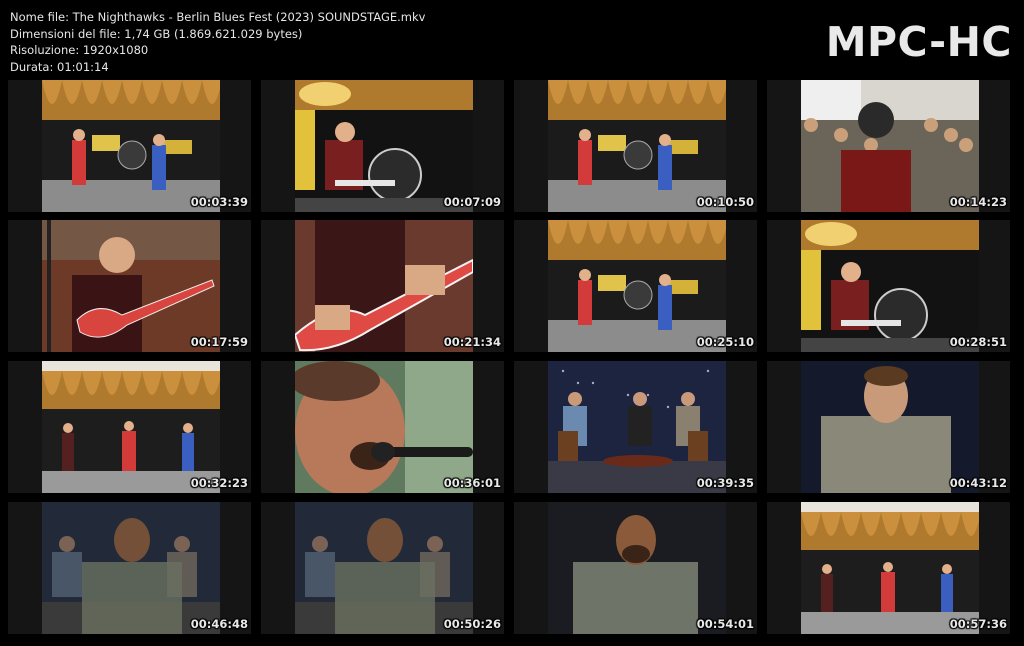 The height and width of the screenshot is (646, 1024). I want to click on thumbnail: 00:14:23, so click(888, 146).